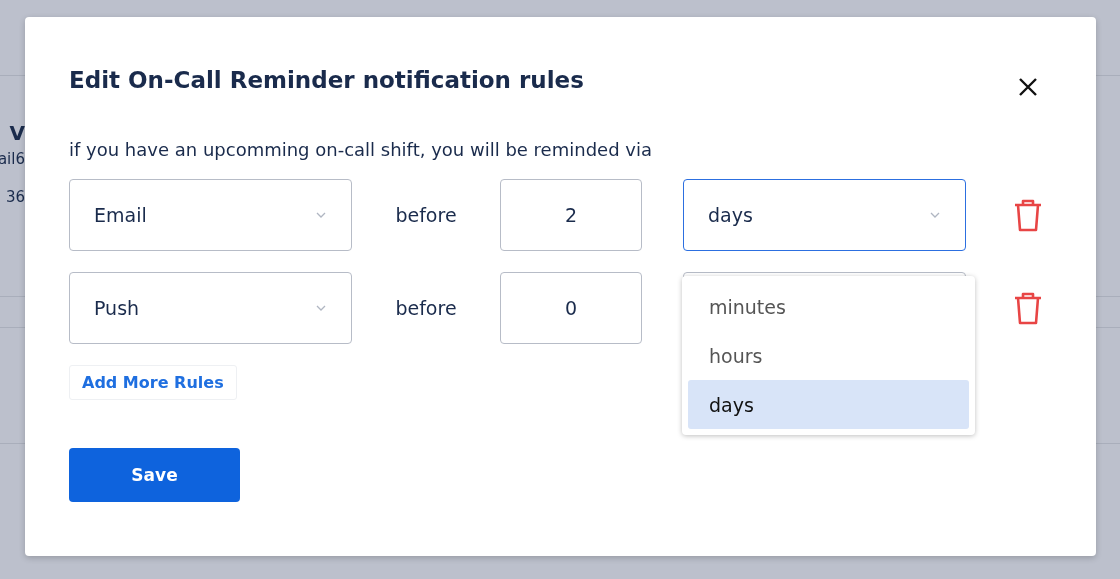 This screenshot has width=1120, height=579. I want to click on channel-select: Push, so click(210, 308).